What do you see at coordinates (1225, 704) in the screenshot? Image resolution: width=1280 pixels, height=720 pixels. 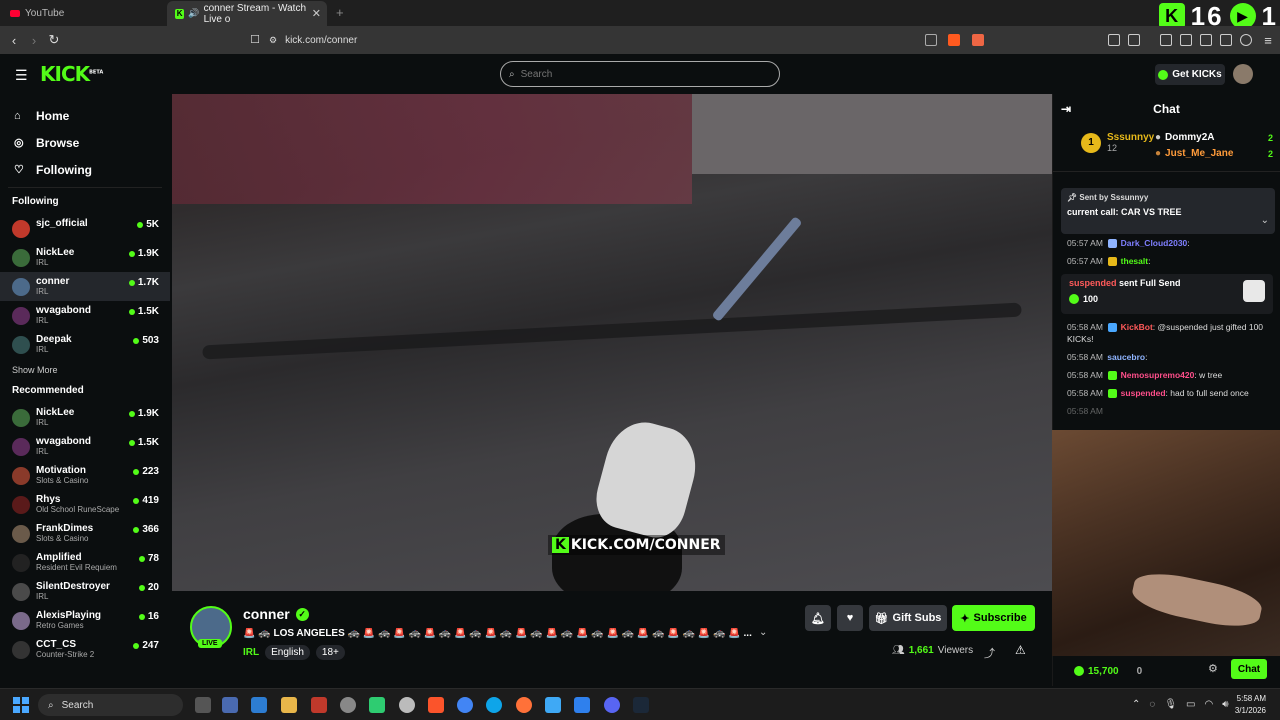 I see `volume-icon: 🔊︎` at bounding box center [1225, 704].